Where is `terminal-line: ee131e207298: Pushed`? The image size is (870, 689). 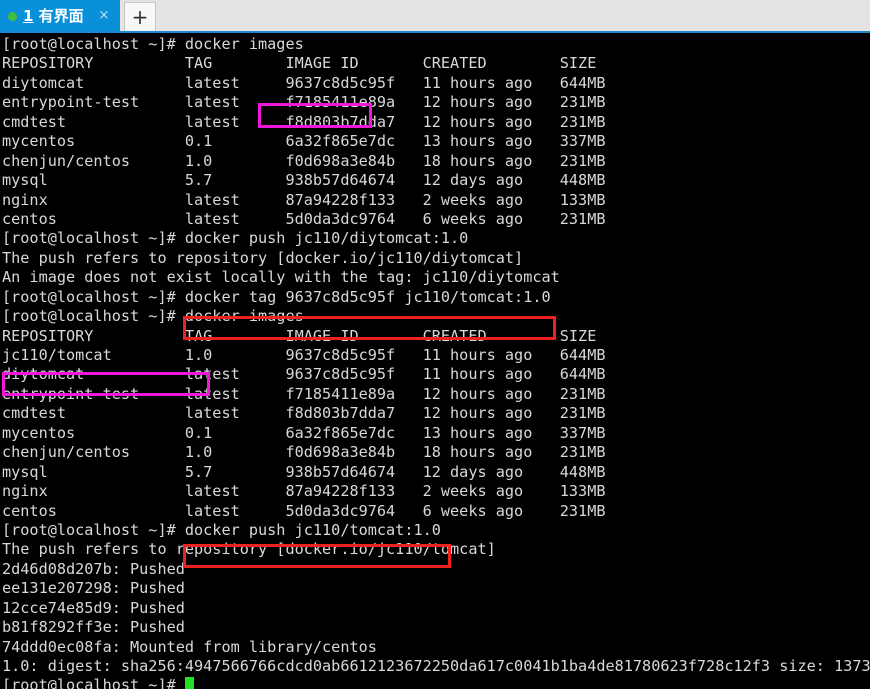 terminal-line: ee131e207298: Pushed is located at coordinates (93, 588).